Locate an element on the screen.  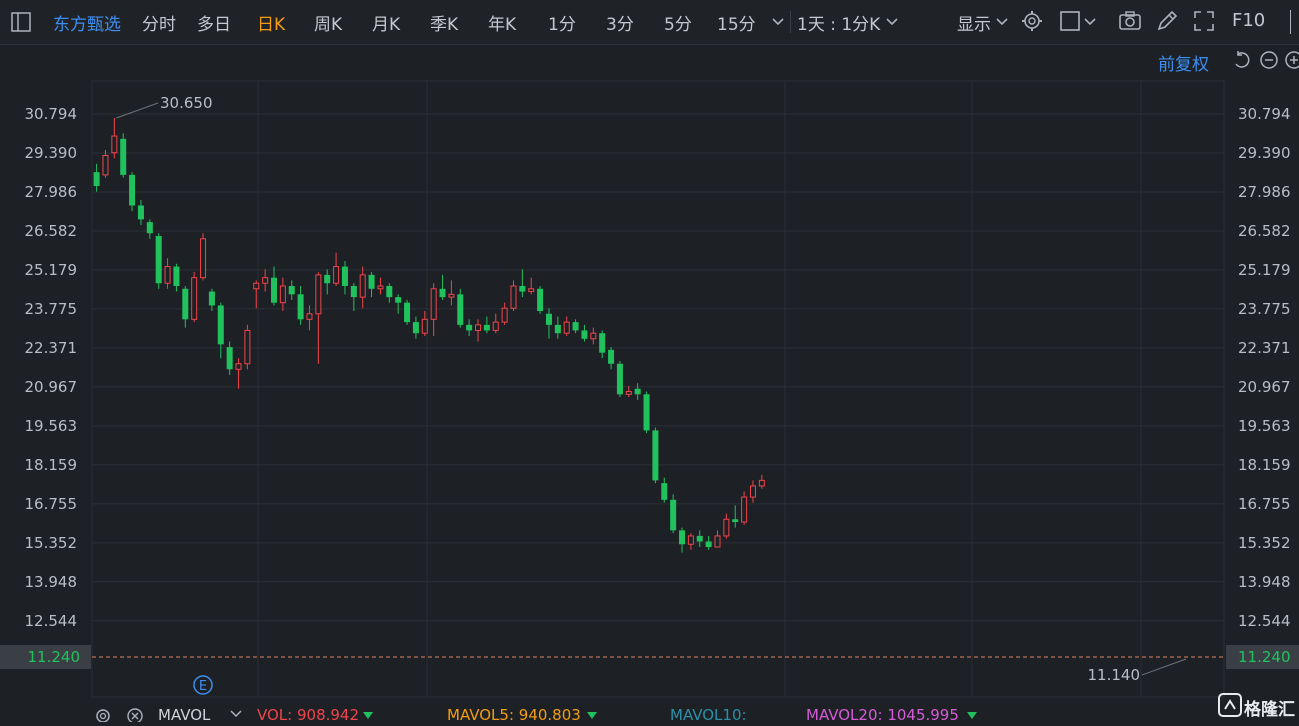
stock-name: 东方甄选 is located at coordinates (87, 22).